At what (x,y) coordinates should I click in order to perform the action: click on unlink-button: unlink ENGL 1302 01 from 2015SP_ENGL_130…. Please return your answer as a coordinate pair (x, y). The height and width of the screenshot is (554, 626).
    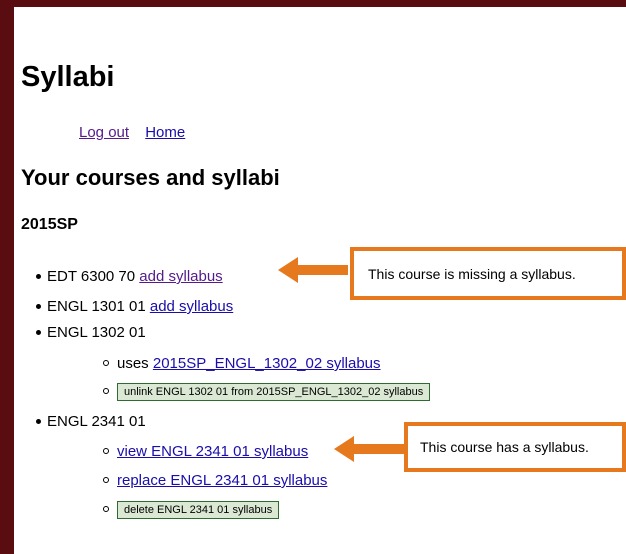
    Looking at the image, I should click on (274, 392).